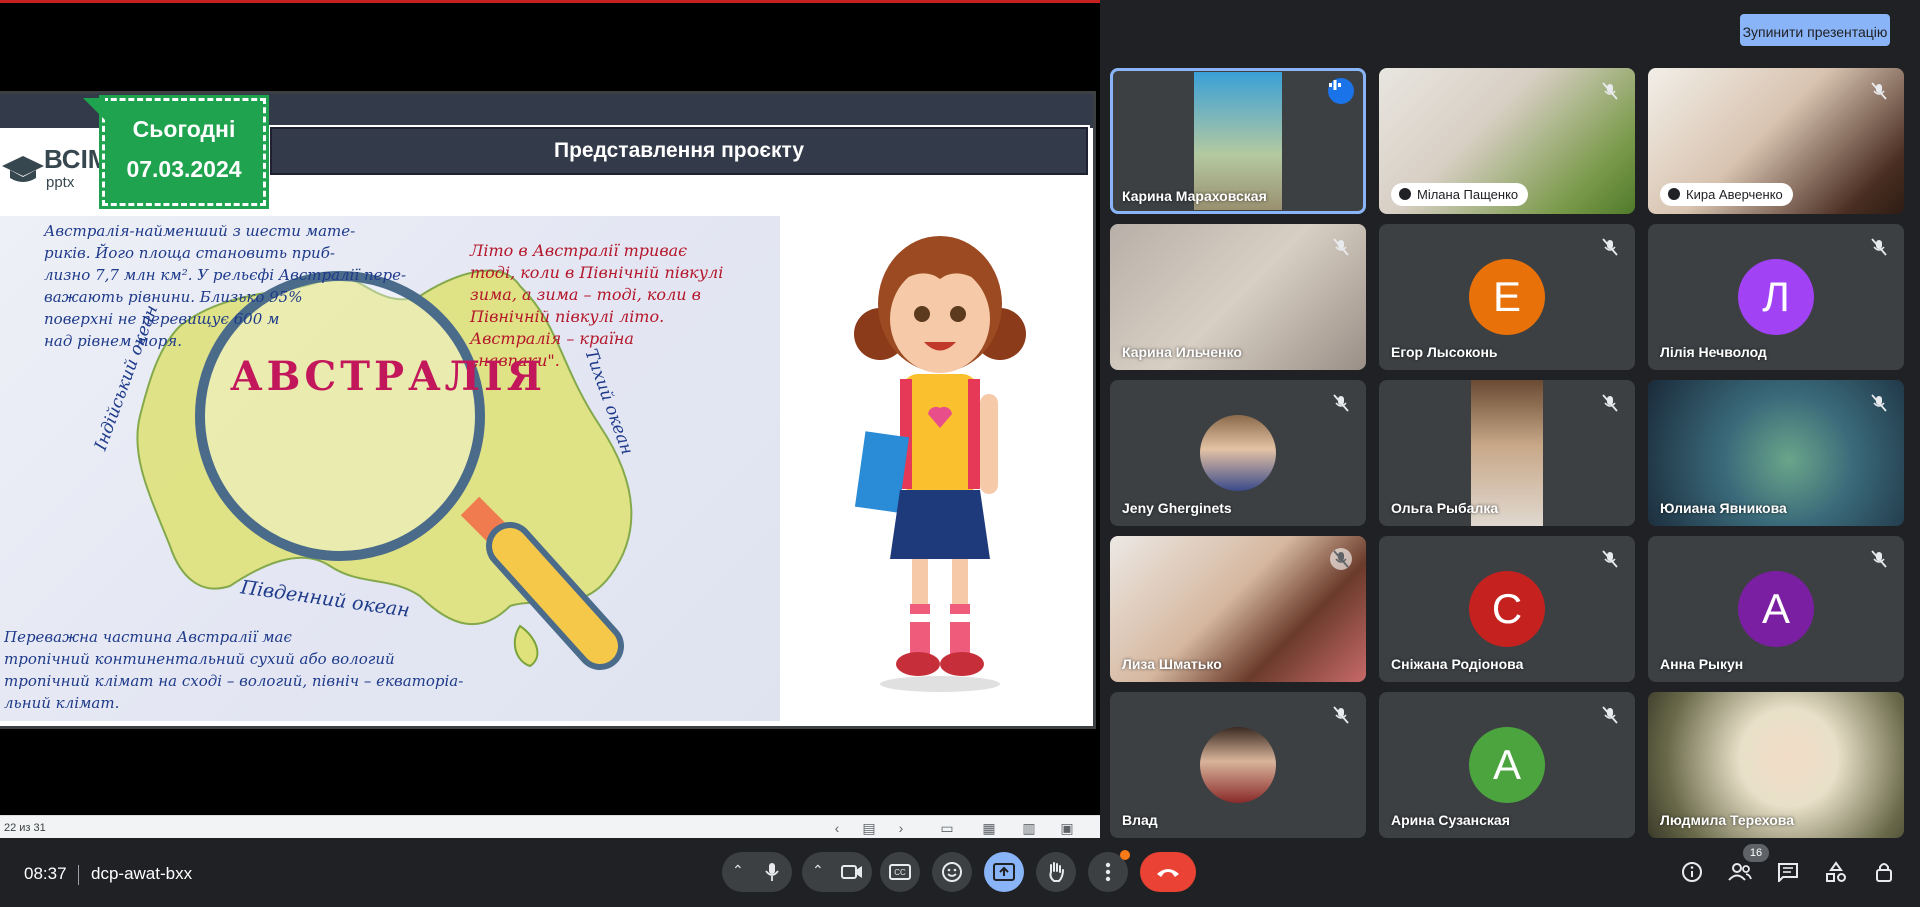 This screenshot has width=1920, height=907. What do you see at coordinates (1468, 194) in the screenshot?
I see `participant-name-text: Мілана Пащенко` at bounding box center [1468, 194].